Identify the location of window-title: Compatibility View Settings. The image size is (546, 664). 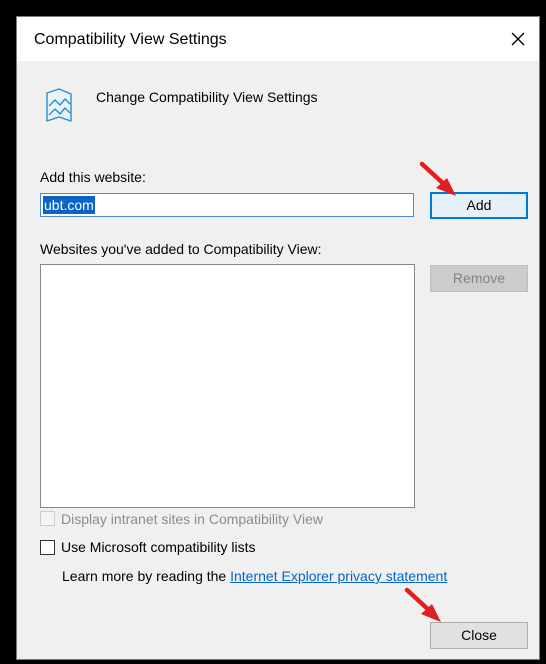
(130, 39).